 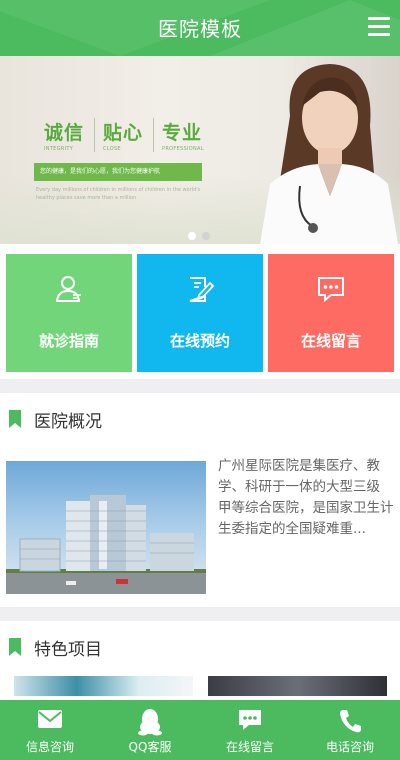 I want to click on section-header: 医院概况, so click(x=200, y=419).